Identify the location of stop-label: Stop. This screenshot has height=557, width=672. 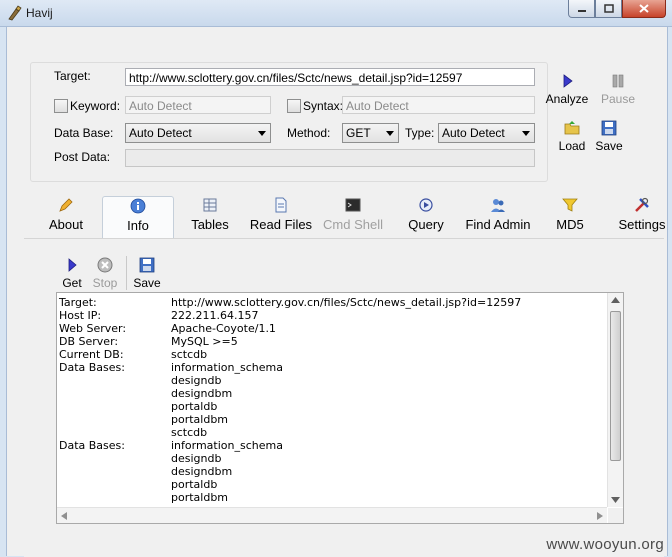
(105, 283).